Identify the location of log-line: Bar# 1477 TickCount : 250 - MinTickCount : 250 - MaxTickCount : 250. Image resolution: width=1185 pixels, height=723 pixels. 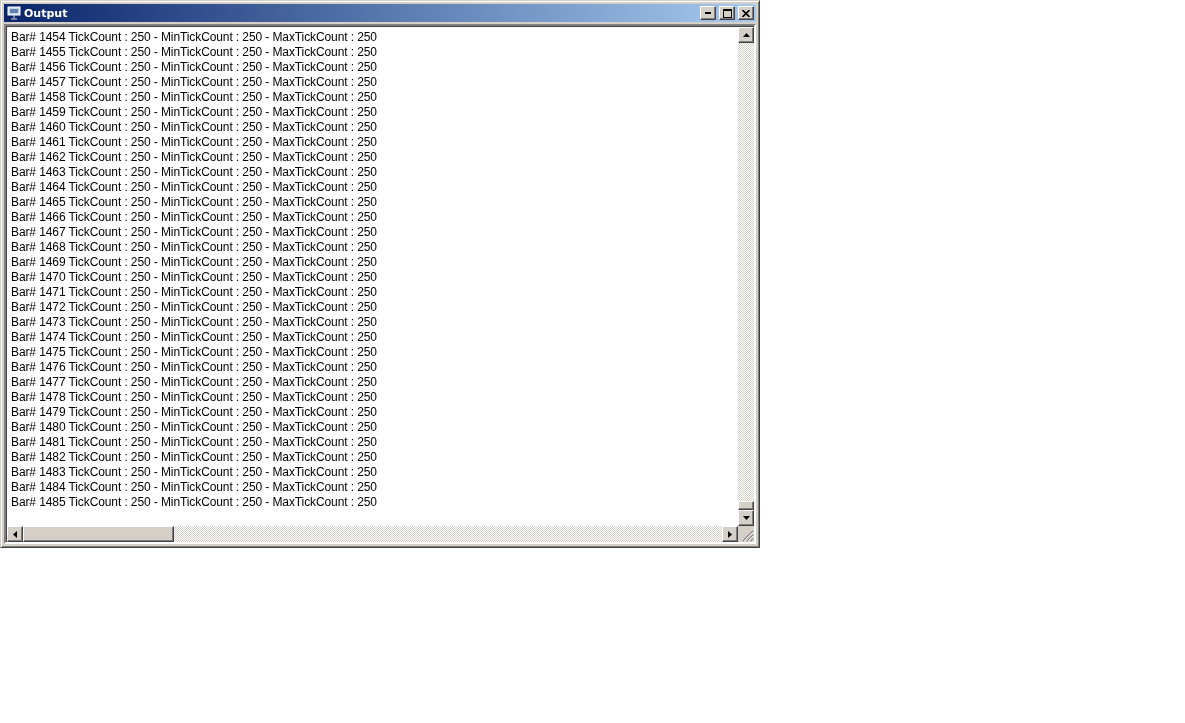
(194, 382).